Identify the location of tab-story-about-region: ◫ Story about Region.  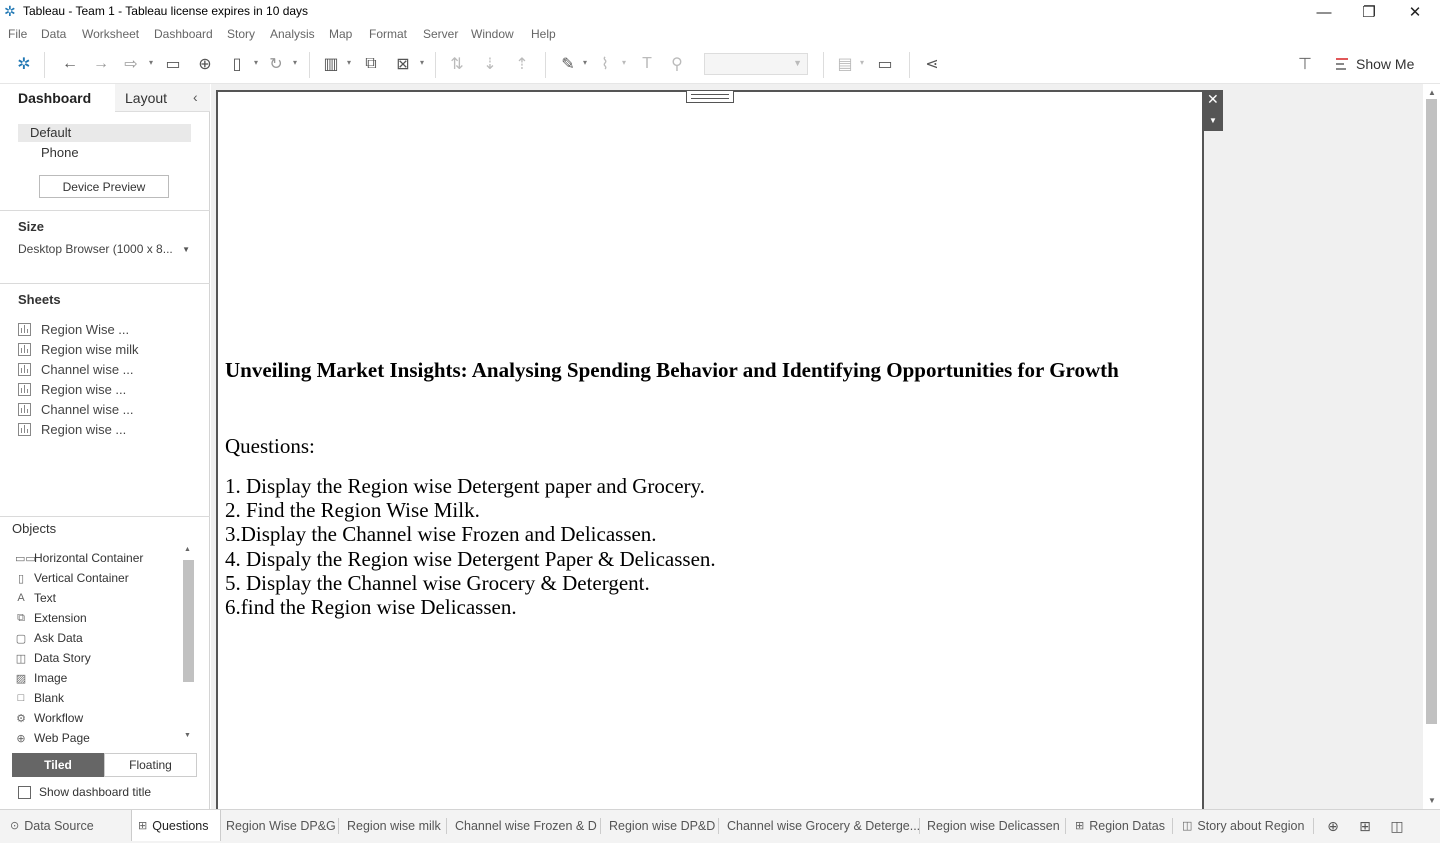
(1240, 825).